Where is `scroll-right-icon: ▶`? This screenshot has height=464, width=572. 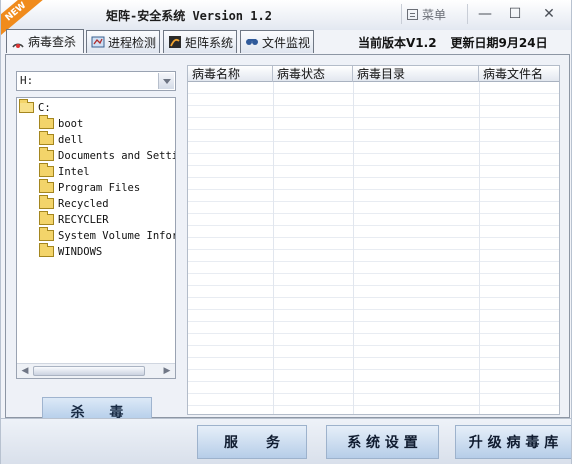
scroll-right-icon: ▶ is located at coordinates (167, 371).